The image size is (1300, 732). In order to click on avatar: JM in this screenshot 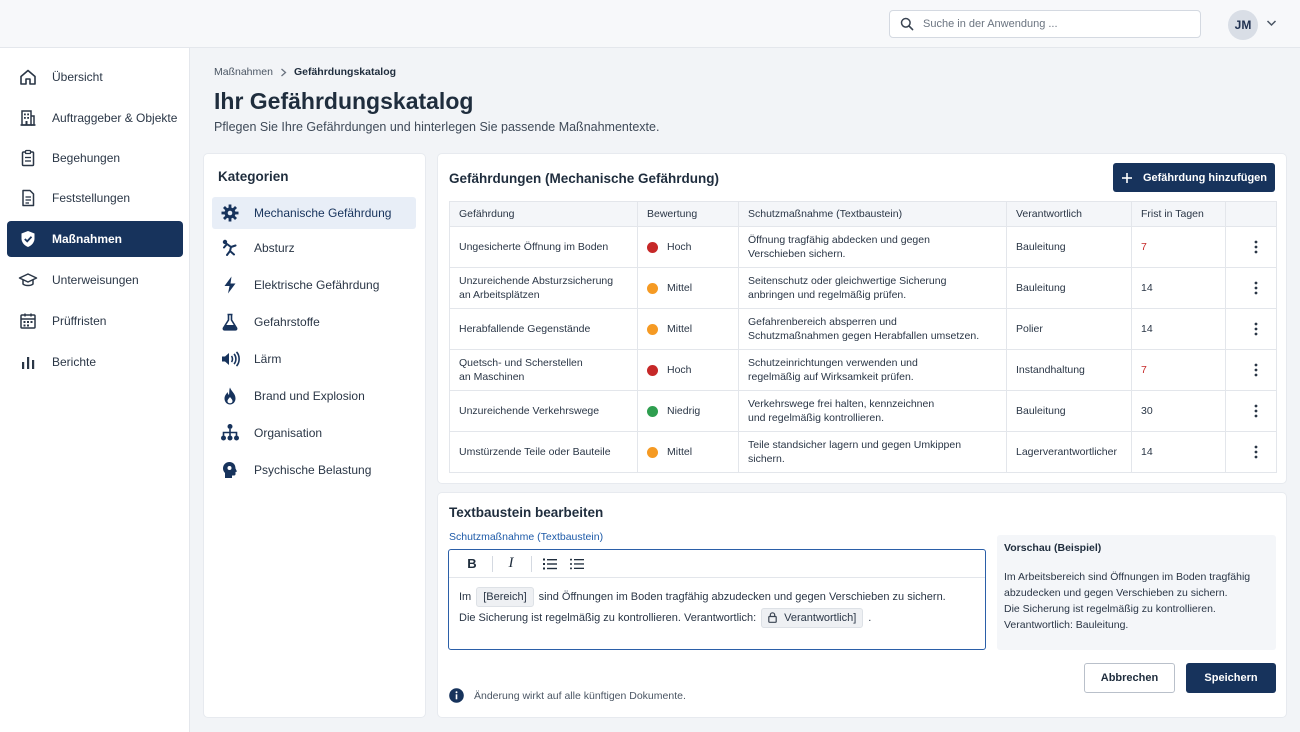, I will do `click(1243, 25)`.